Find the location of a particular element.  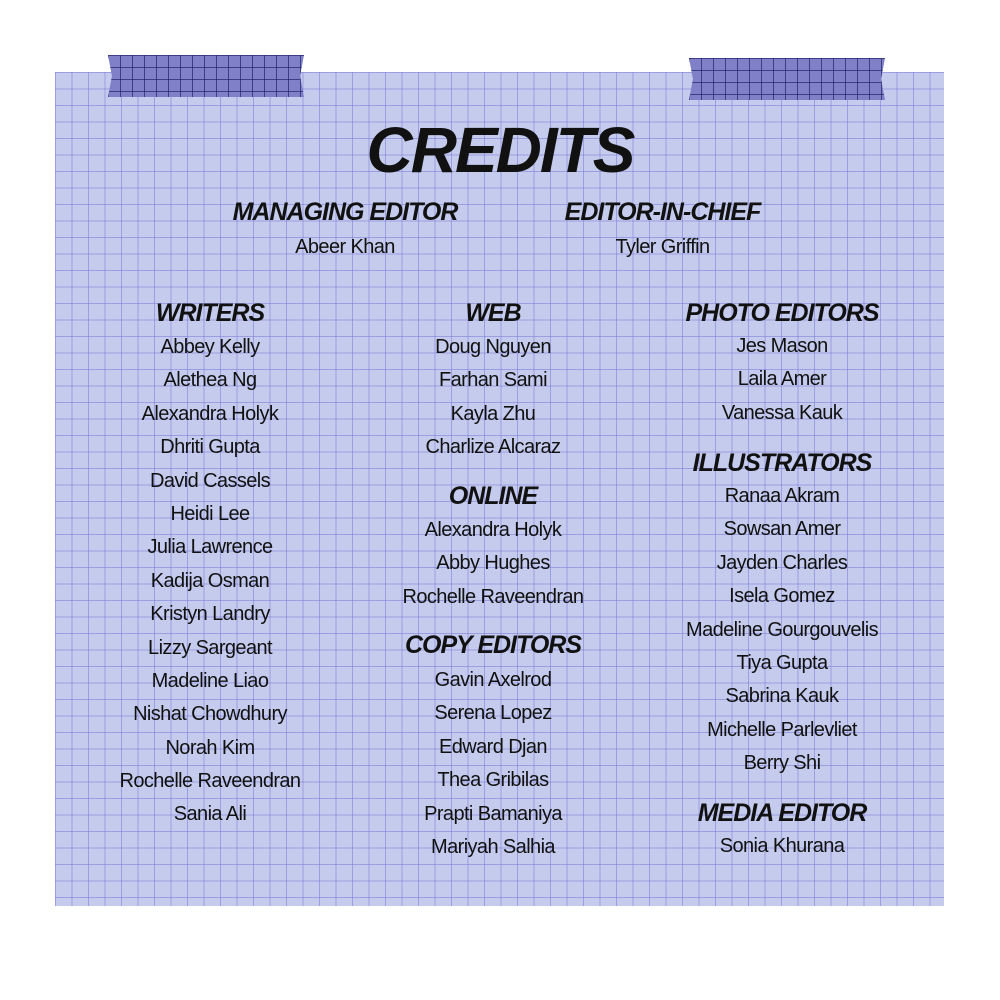

tape-strip-right is located at coordinates (787, 79).